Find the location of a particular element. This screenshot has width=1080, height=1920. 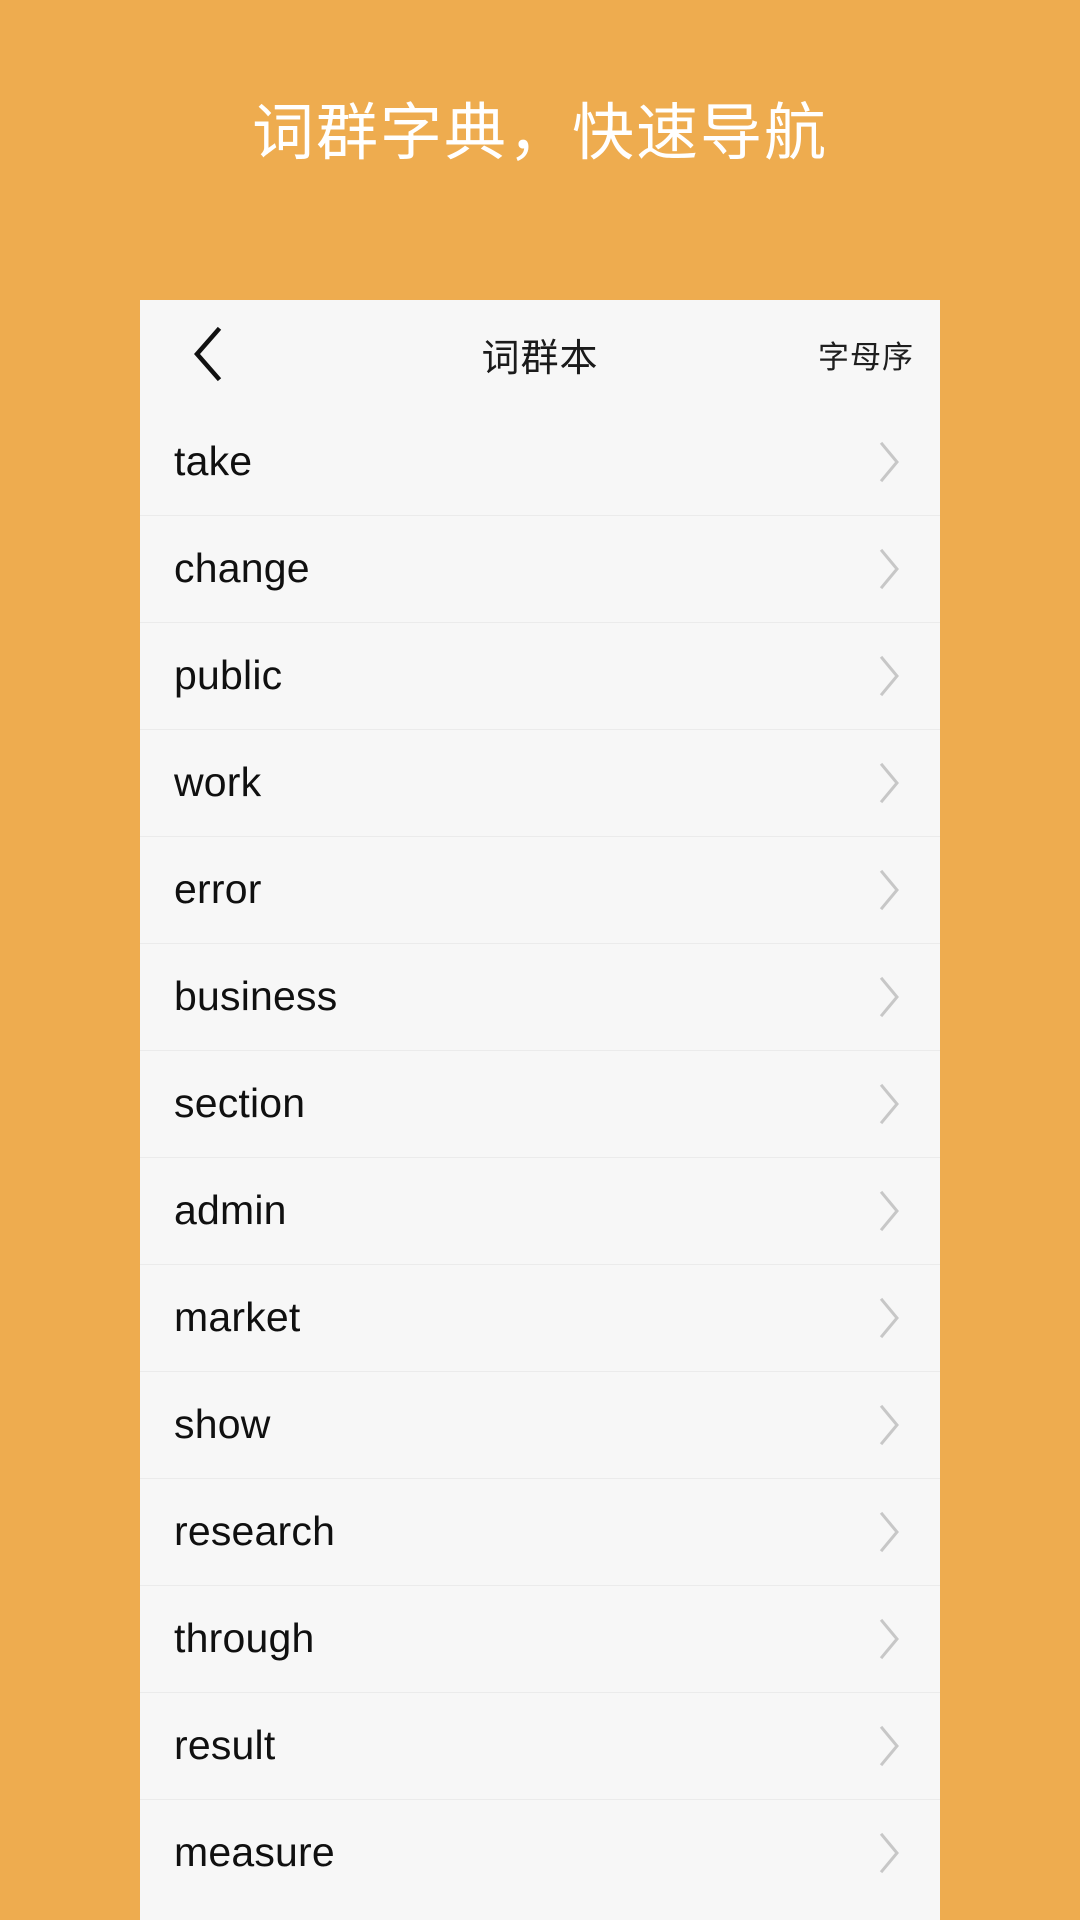

list-item: through is located at coordinates (540, 1638).